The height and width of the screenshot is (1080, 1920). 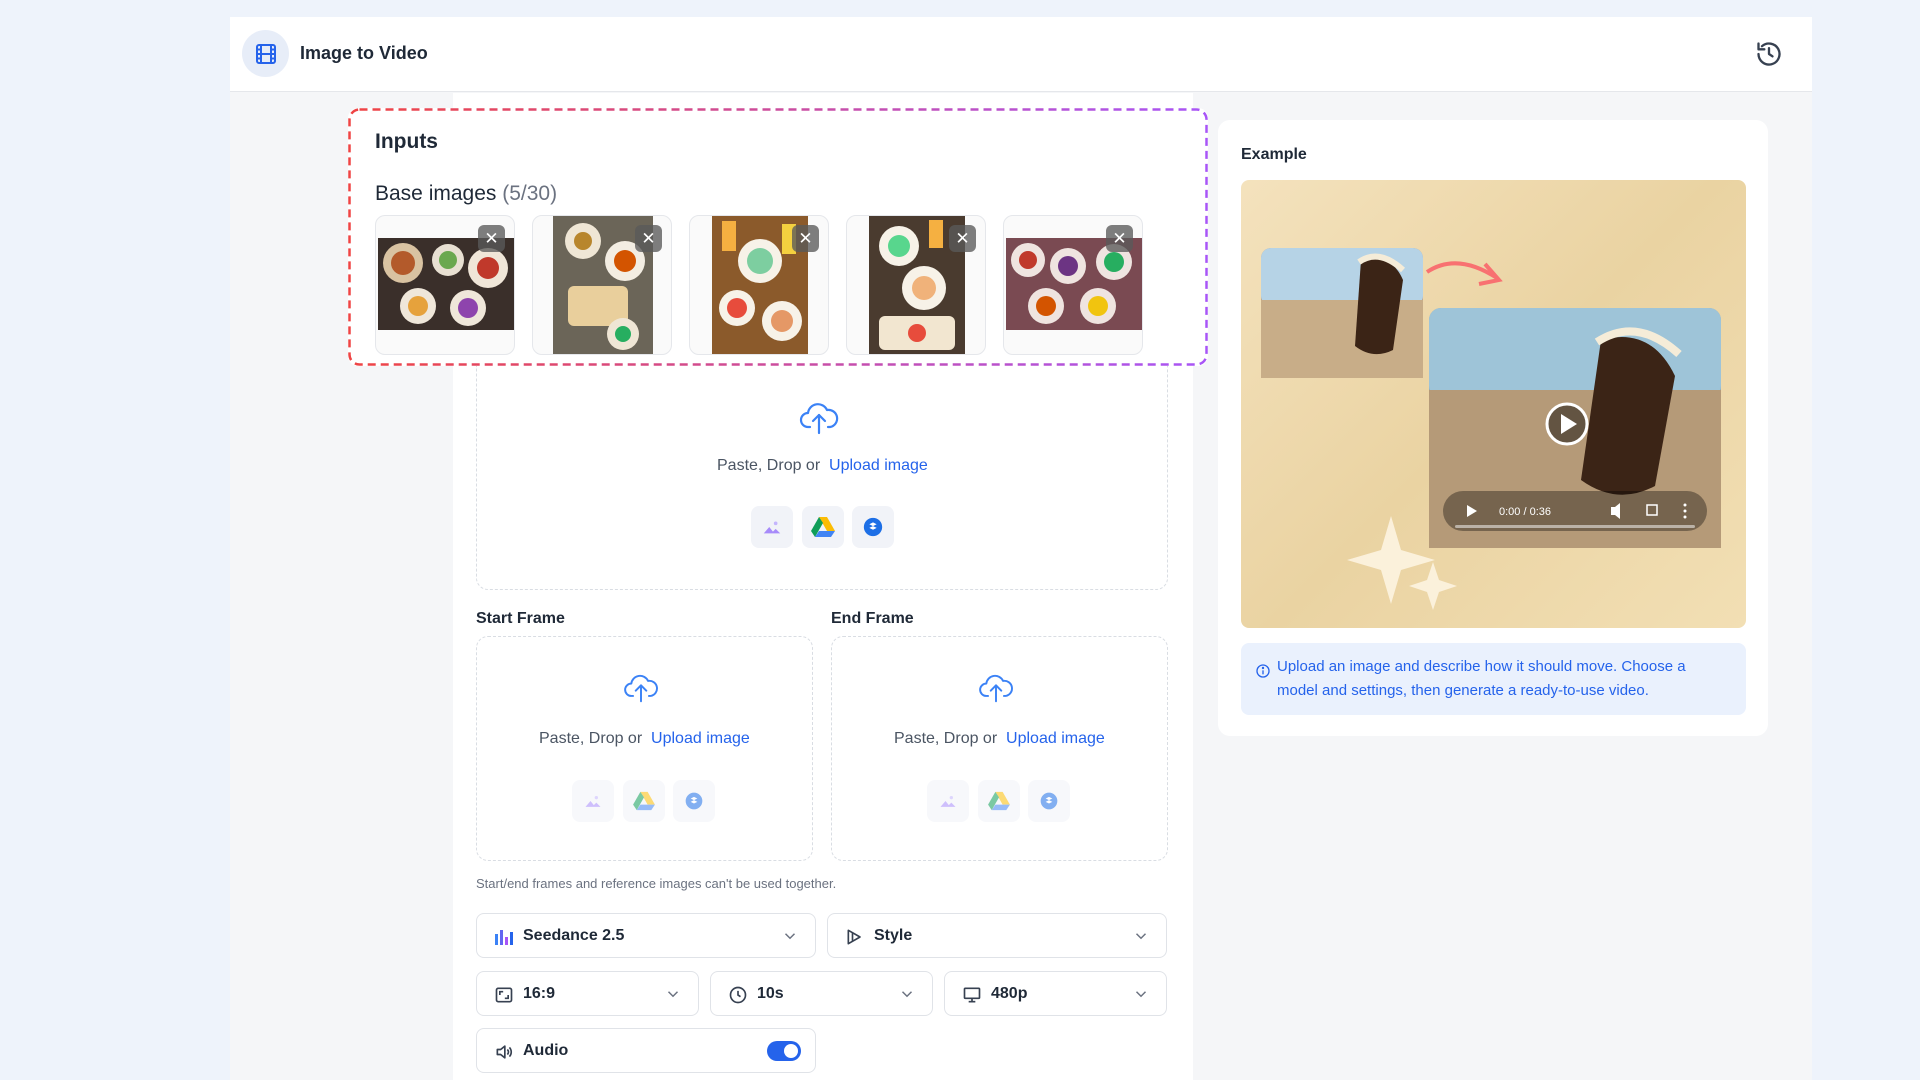 I want to click on clock-icon, so click(x=738, y=995).